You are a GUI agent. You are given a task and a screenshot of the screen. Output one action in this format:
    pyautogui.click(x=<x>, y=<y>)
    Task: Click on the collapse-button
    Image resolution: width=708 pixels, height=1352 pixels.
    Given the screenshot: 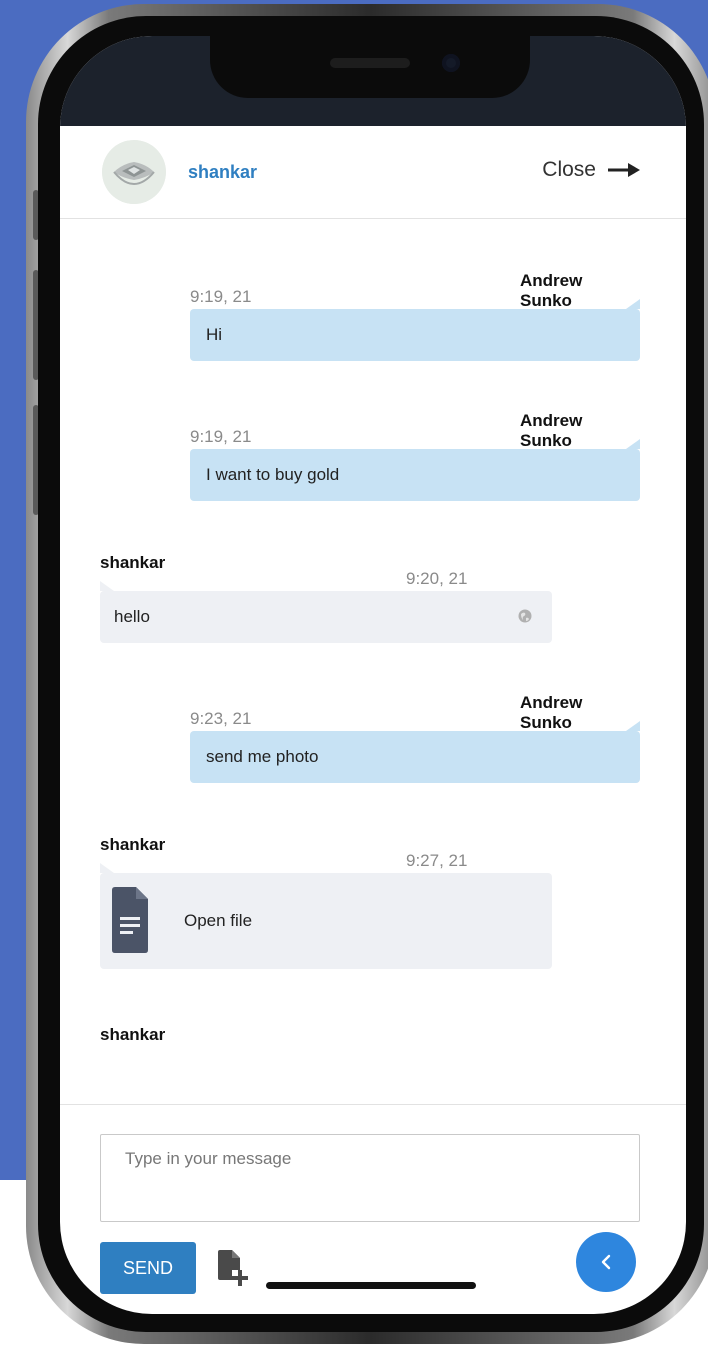 What is the action you would take?
    pyautogui.click(x=606, y=1262)
    